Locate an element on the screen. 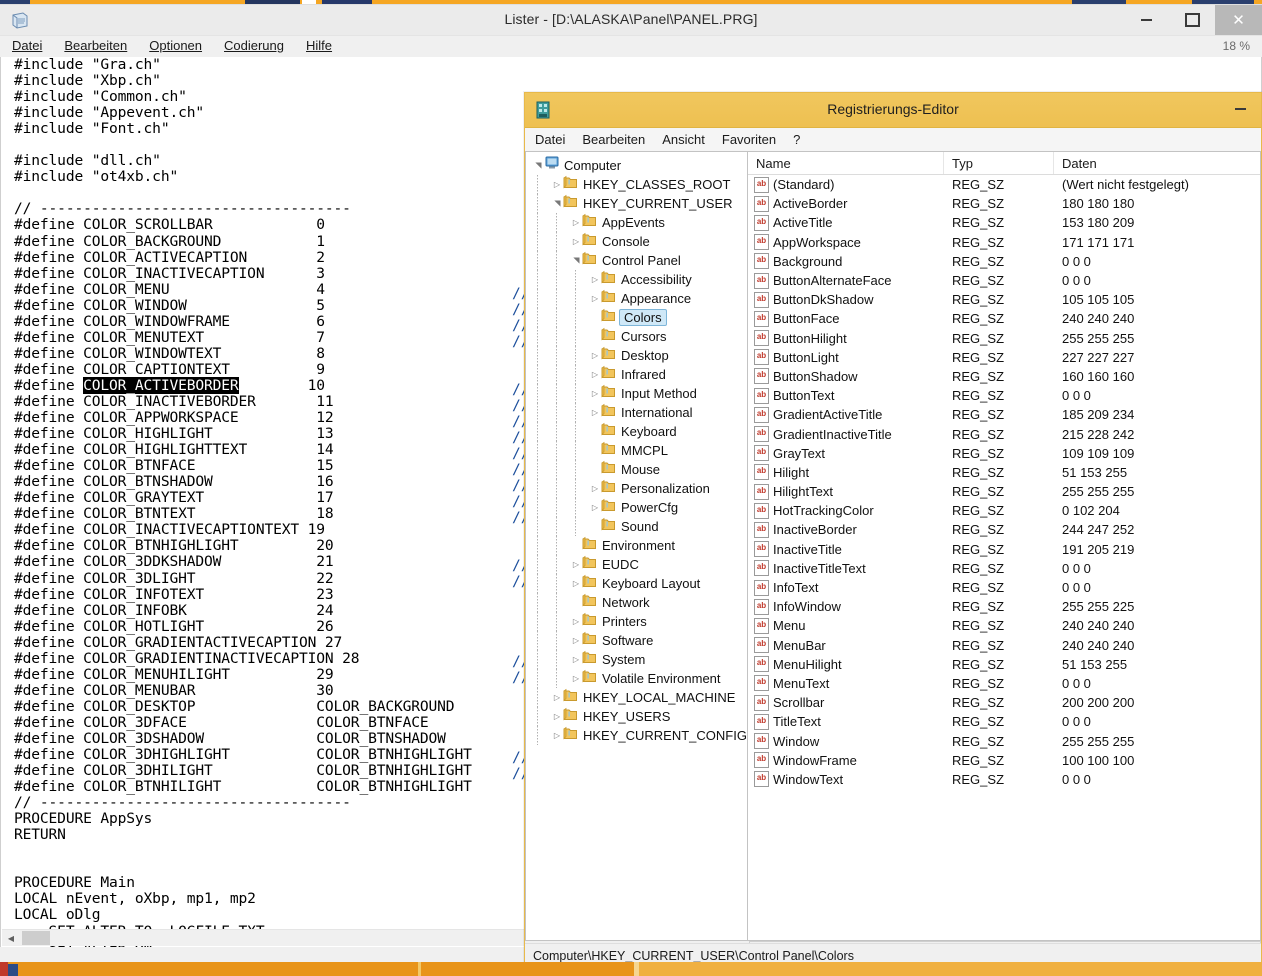  tree-item-hkey-current-user: ◢ HKEY_CURRENT_USER is located at coordinates (636, 203).